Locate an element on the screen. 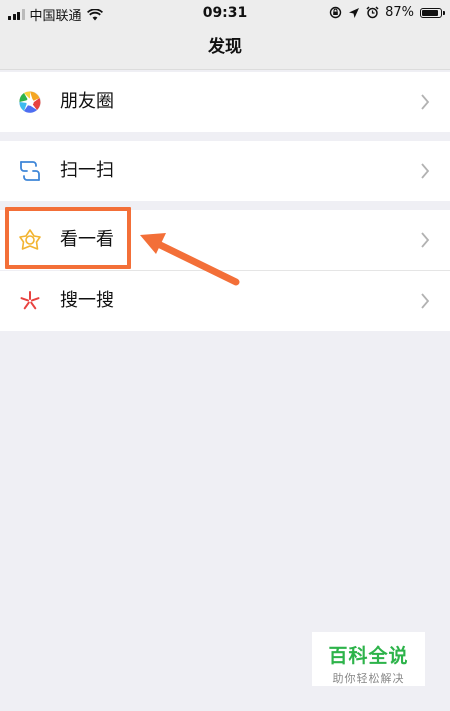  status-right: 87% is located at coordinates (387, 12).